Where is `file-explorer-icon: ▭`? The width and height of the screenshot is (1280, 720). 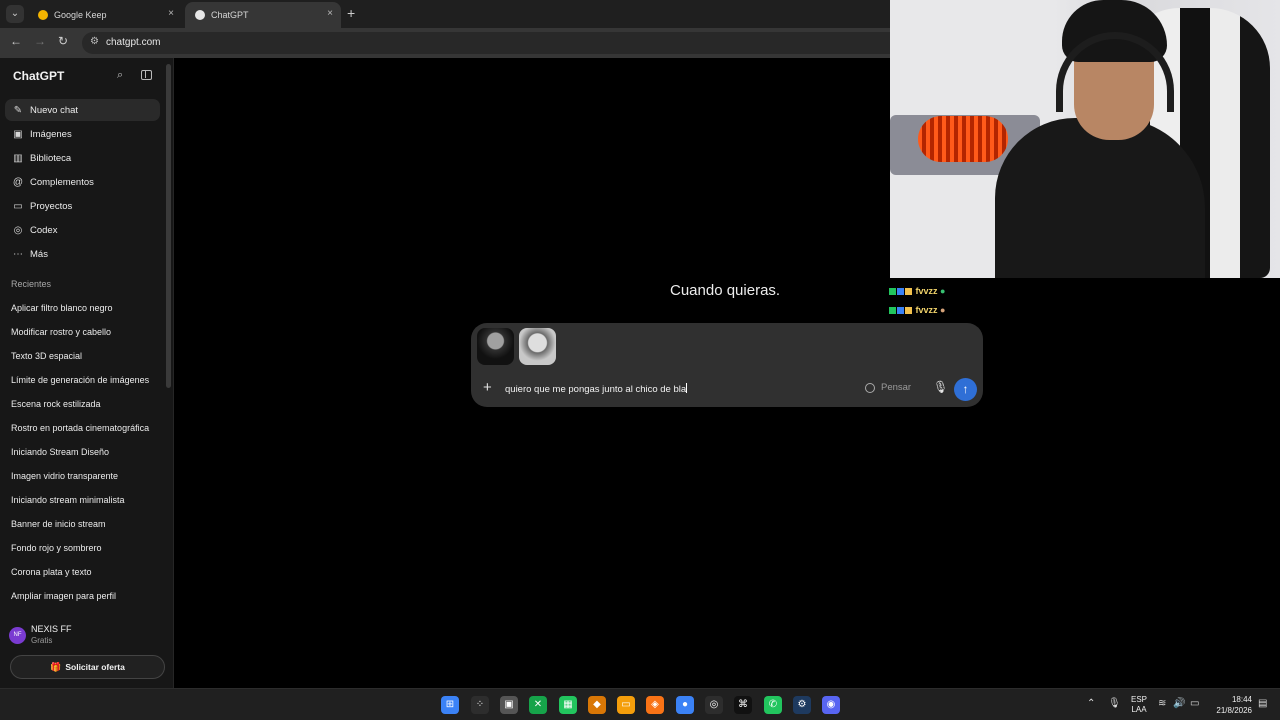
file-explorer-icon: ▭ is located at coordinates (626, 705).